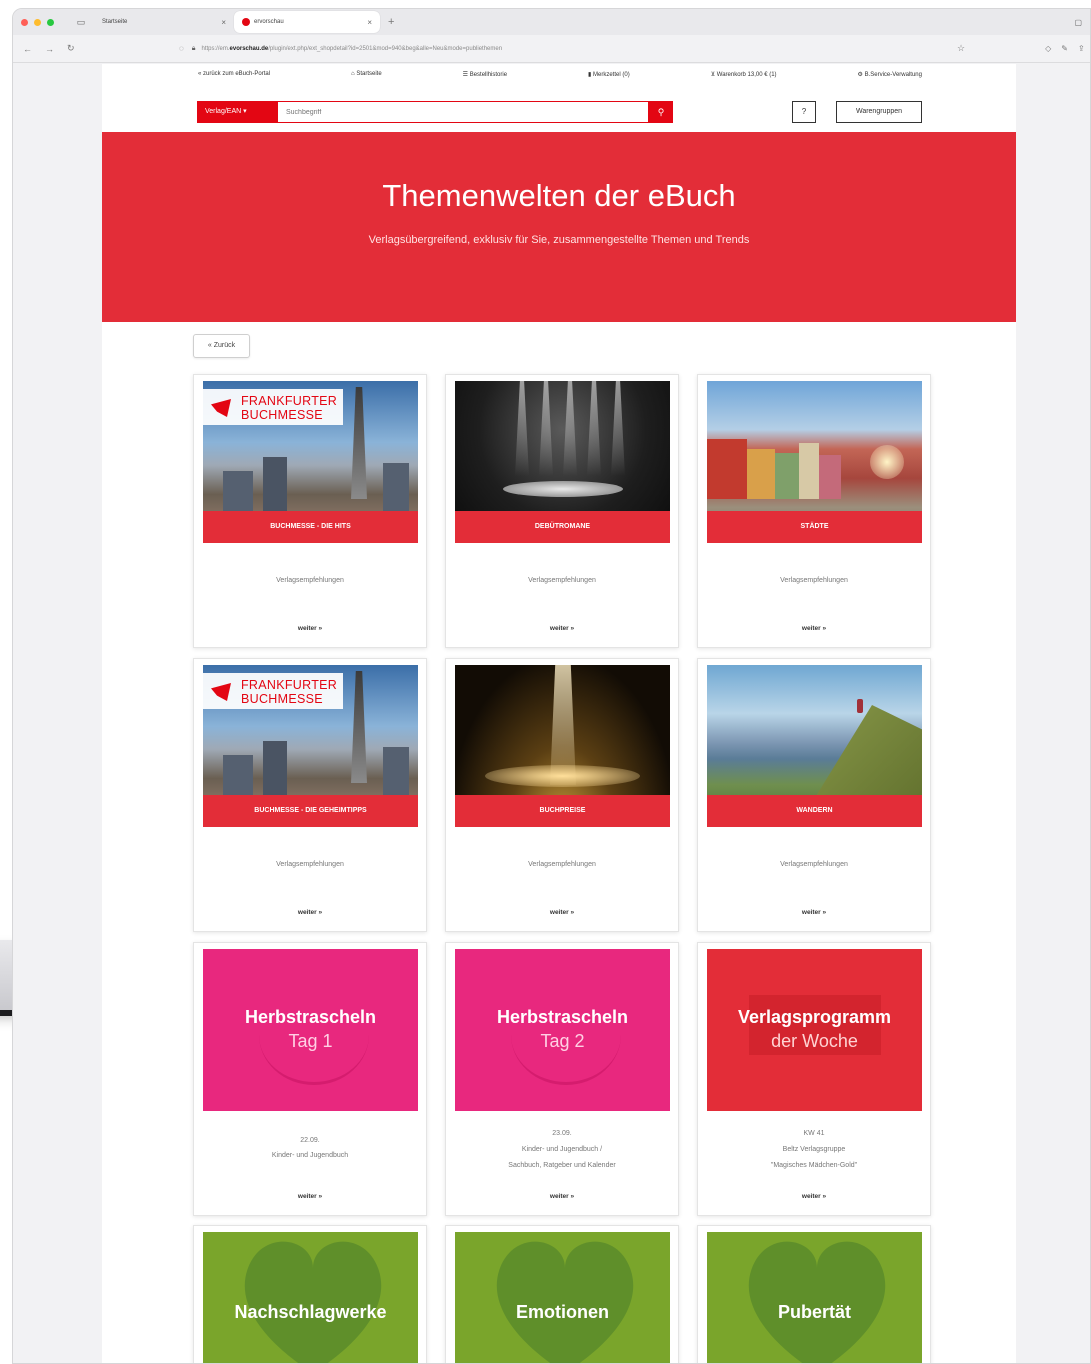 This screenshot has height=1364, width=1091. Describe the element at coordinates (804, 112) in the screenshot. I see `help-button: ?` at that location.